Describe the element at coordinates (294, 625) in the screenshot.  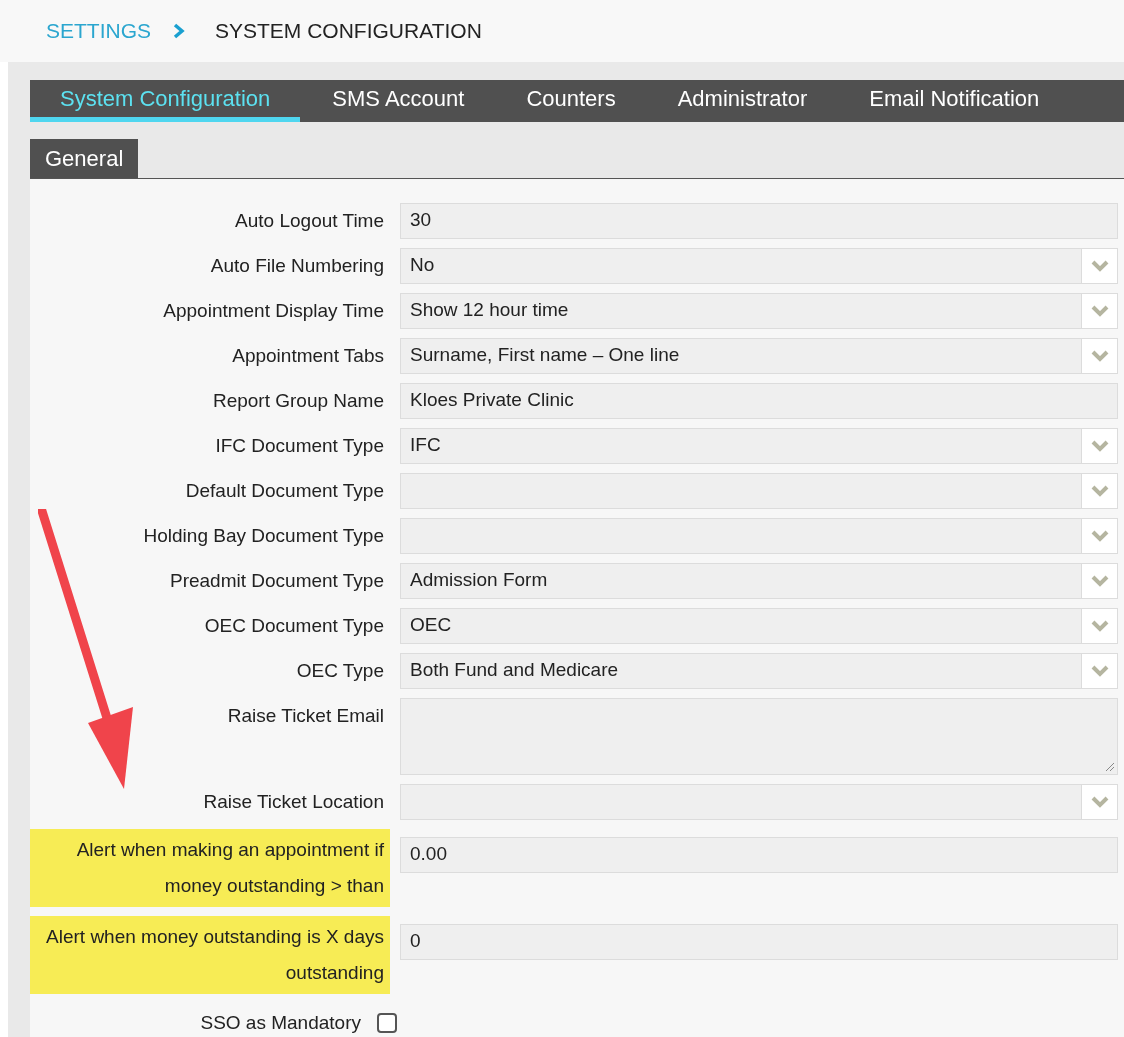
I see `field-label: OEC Document Type` at that location.